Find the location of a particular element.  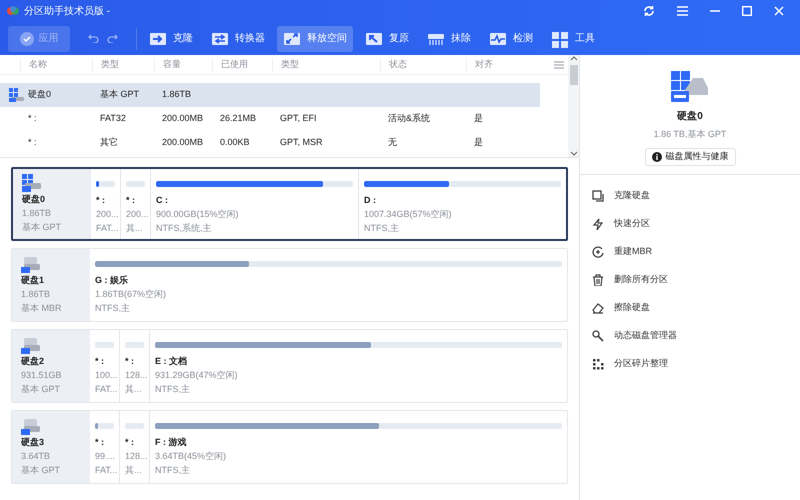

redo-icon is located at coordinates (112, 38).